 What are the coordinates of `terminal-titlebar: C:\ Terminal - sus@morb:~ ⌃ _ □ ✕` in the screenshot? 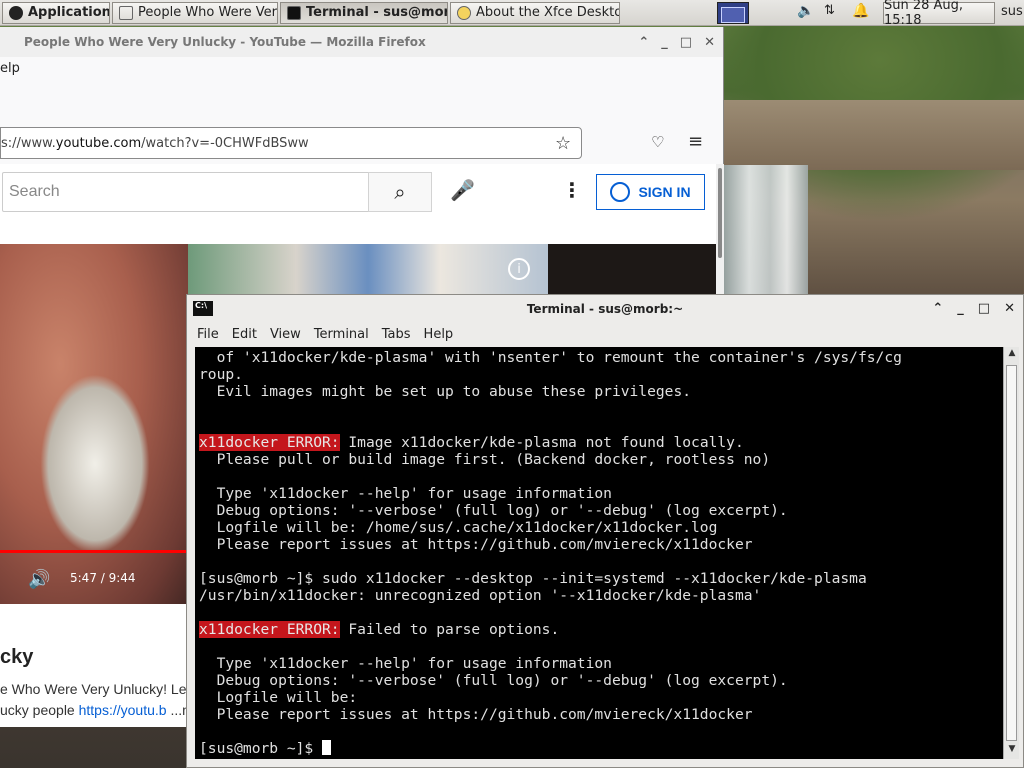 It's located at (605, 309).